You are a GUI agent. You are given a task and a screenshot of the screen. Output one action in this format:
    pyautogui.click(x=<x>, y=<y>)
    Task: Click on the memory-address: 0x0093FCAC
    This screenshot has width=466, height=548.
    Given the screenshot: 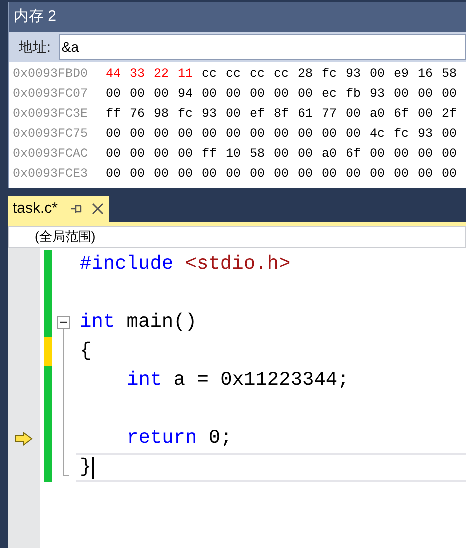 What is the action you would take?
    pyautogui.click(x=51, y=154)
    